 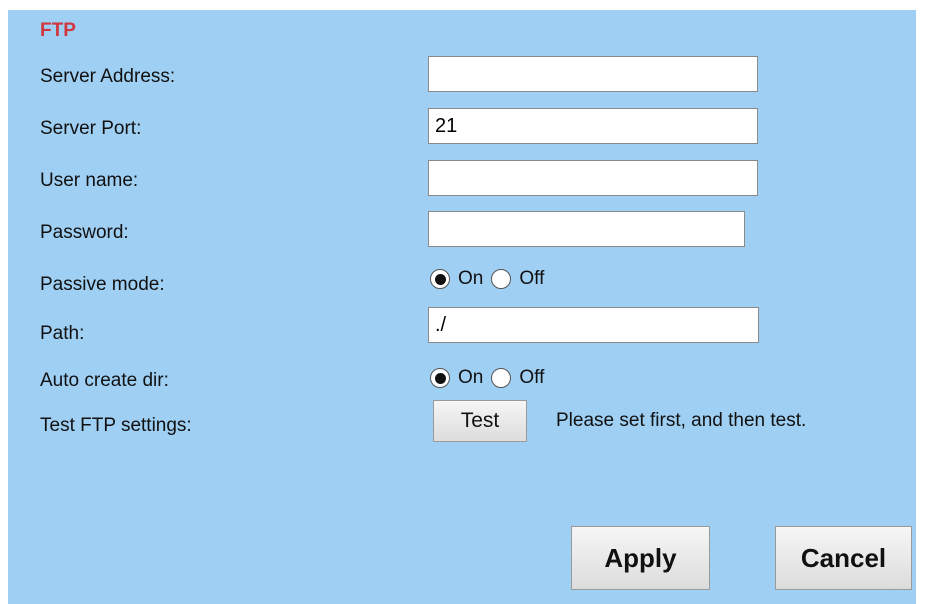 What do you see at coordinates (91, 128) in the screenshot?
I see `server-port-label: Server Port:` at bounding box center [91, 128].